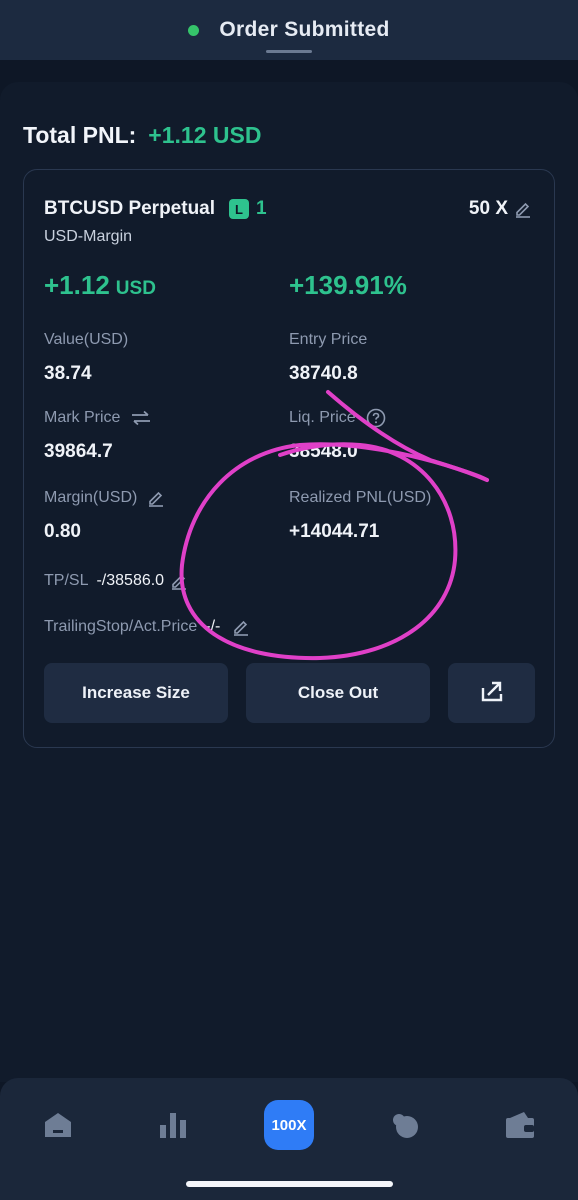 Image resolution: width=578 pixels, height=1200 pixels. What do you see at coordinates (523, 209) in the screenshot?
I see `edit-leverage-icon` at bounding box center [523, 209].